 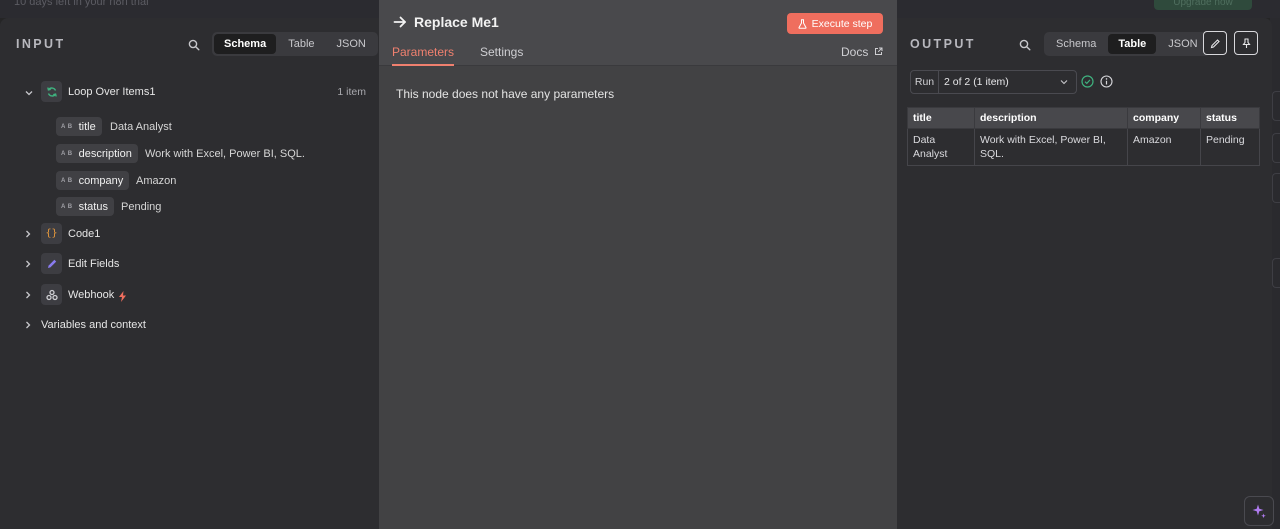 I want to click on pen-icon, so click(x=51, y=263).